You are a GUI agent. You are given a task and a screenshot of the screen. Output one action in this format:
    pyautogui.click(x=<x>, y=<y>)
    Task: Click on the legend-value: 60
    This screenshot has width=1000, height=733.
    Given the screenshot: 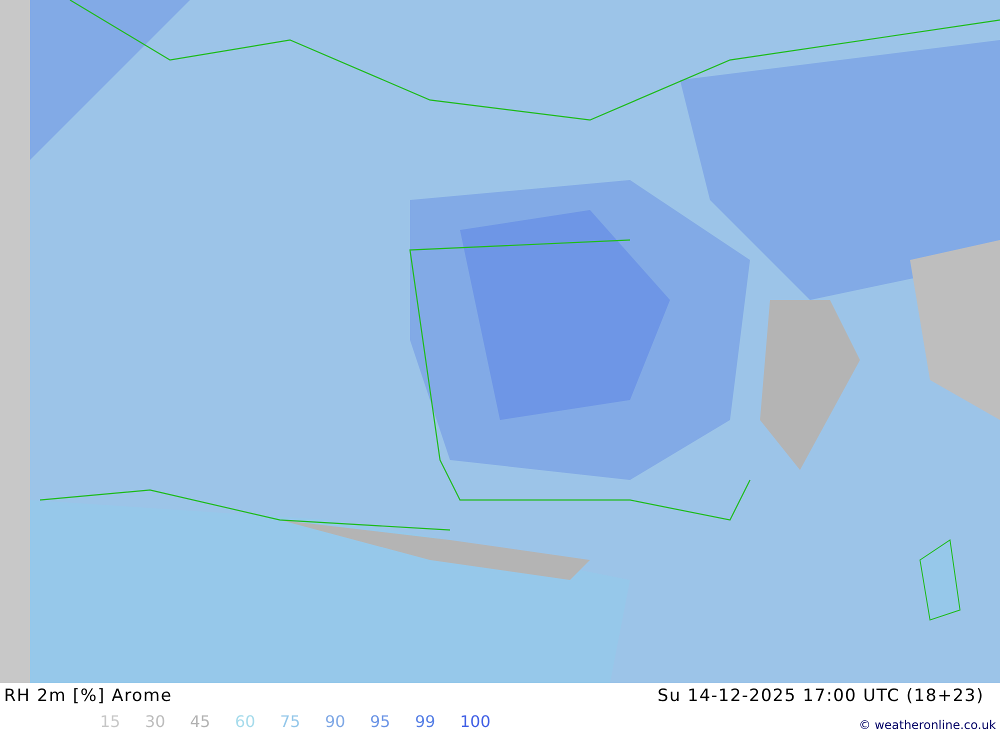 What is the action you would take?
    pyautogui.click(x=245, y=721)
    